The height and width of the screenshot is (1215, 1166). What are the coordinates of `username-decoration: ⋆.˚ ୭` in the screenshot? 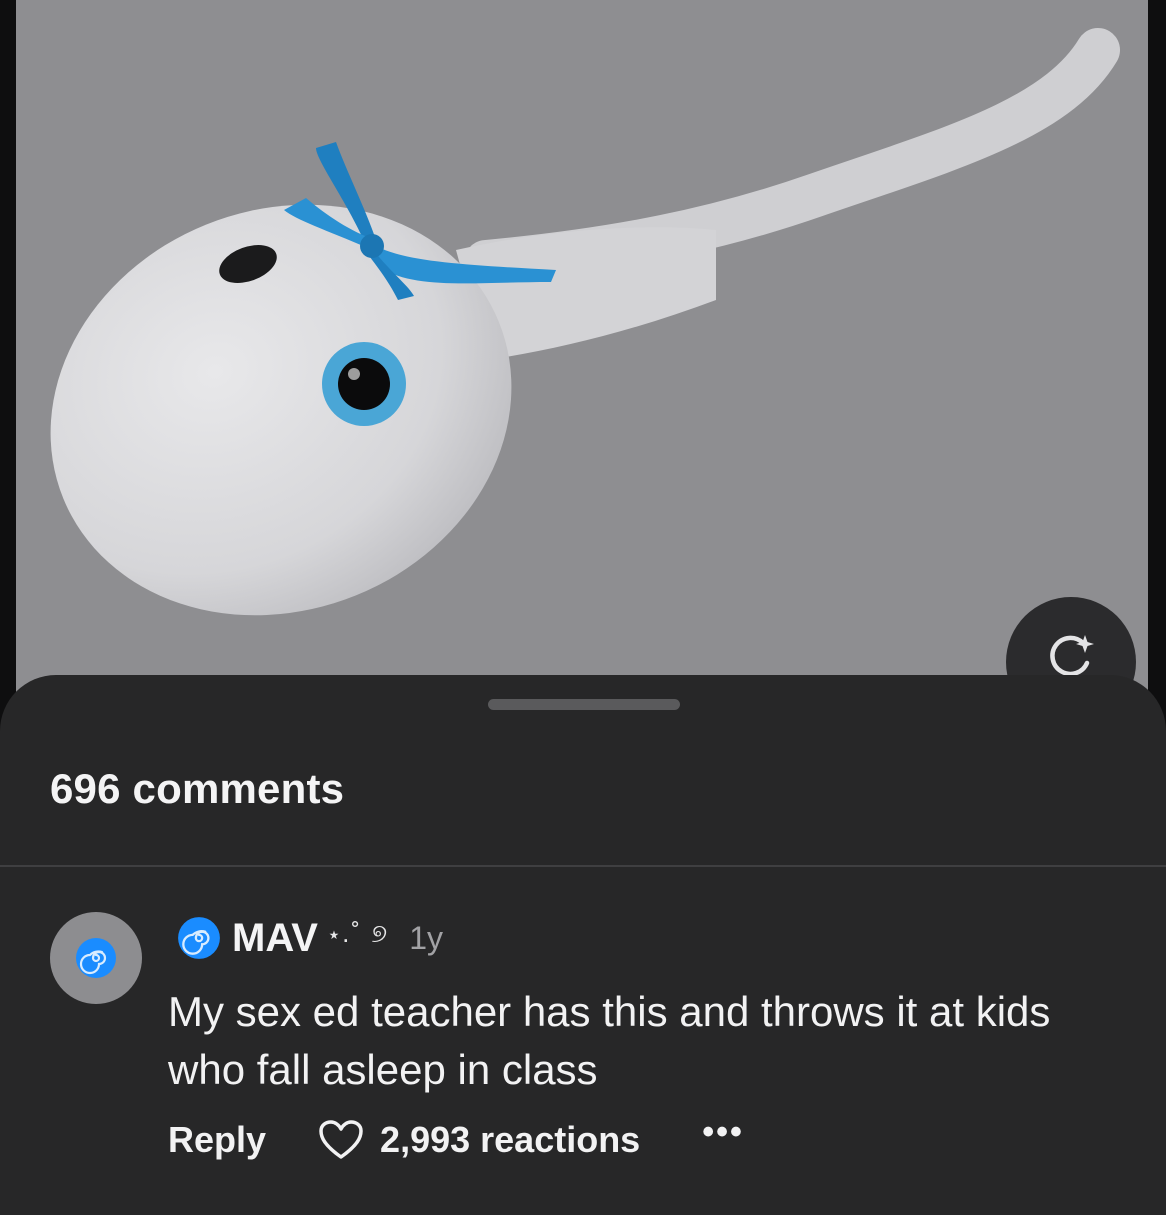 It's located at (358, 933).